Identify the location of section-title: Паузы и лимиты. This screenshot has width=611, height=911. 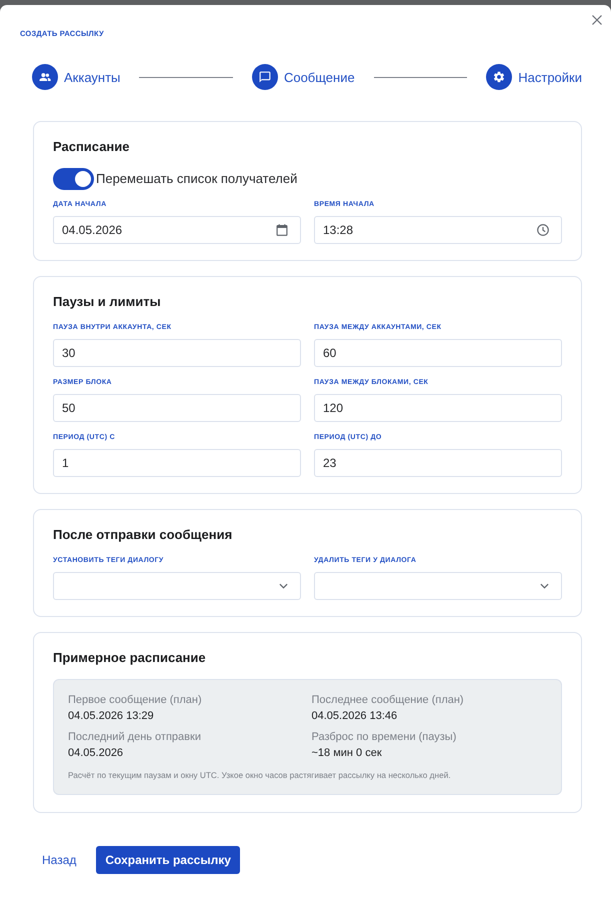
(107, 302).